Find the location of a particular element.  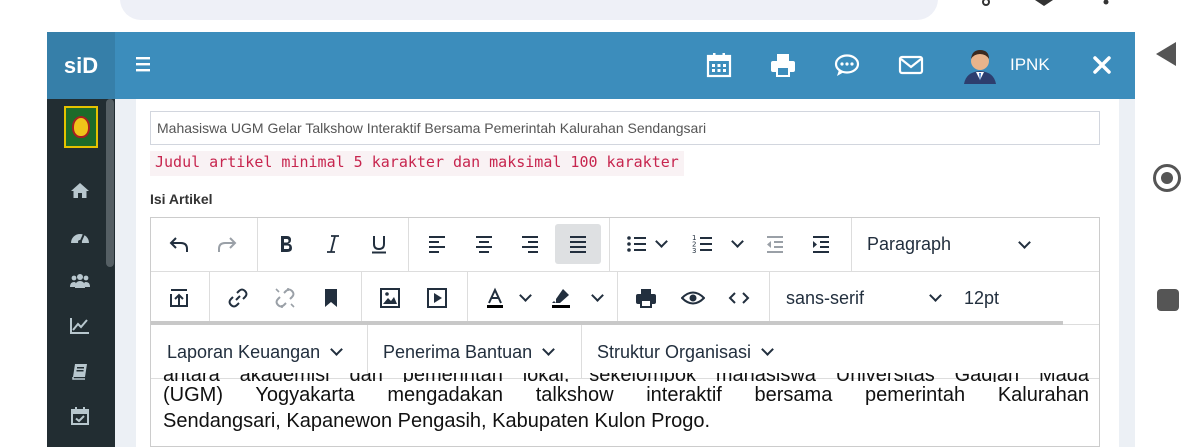

sidebar-scrollbar is located at coordinates (110, 183).